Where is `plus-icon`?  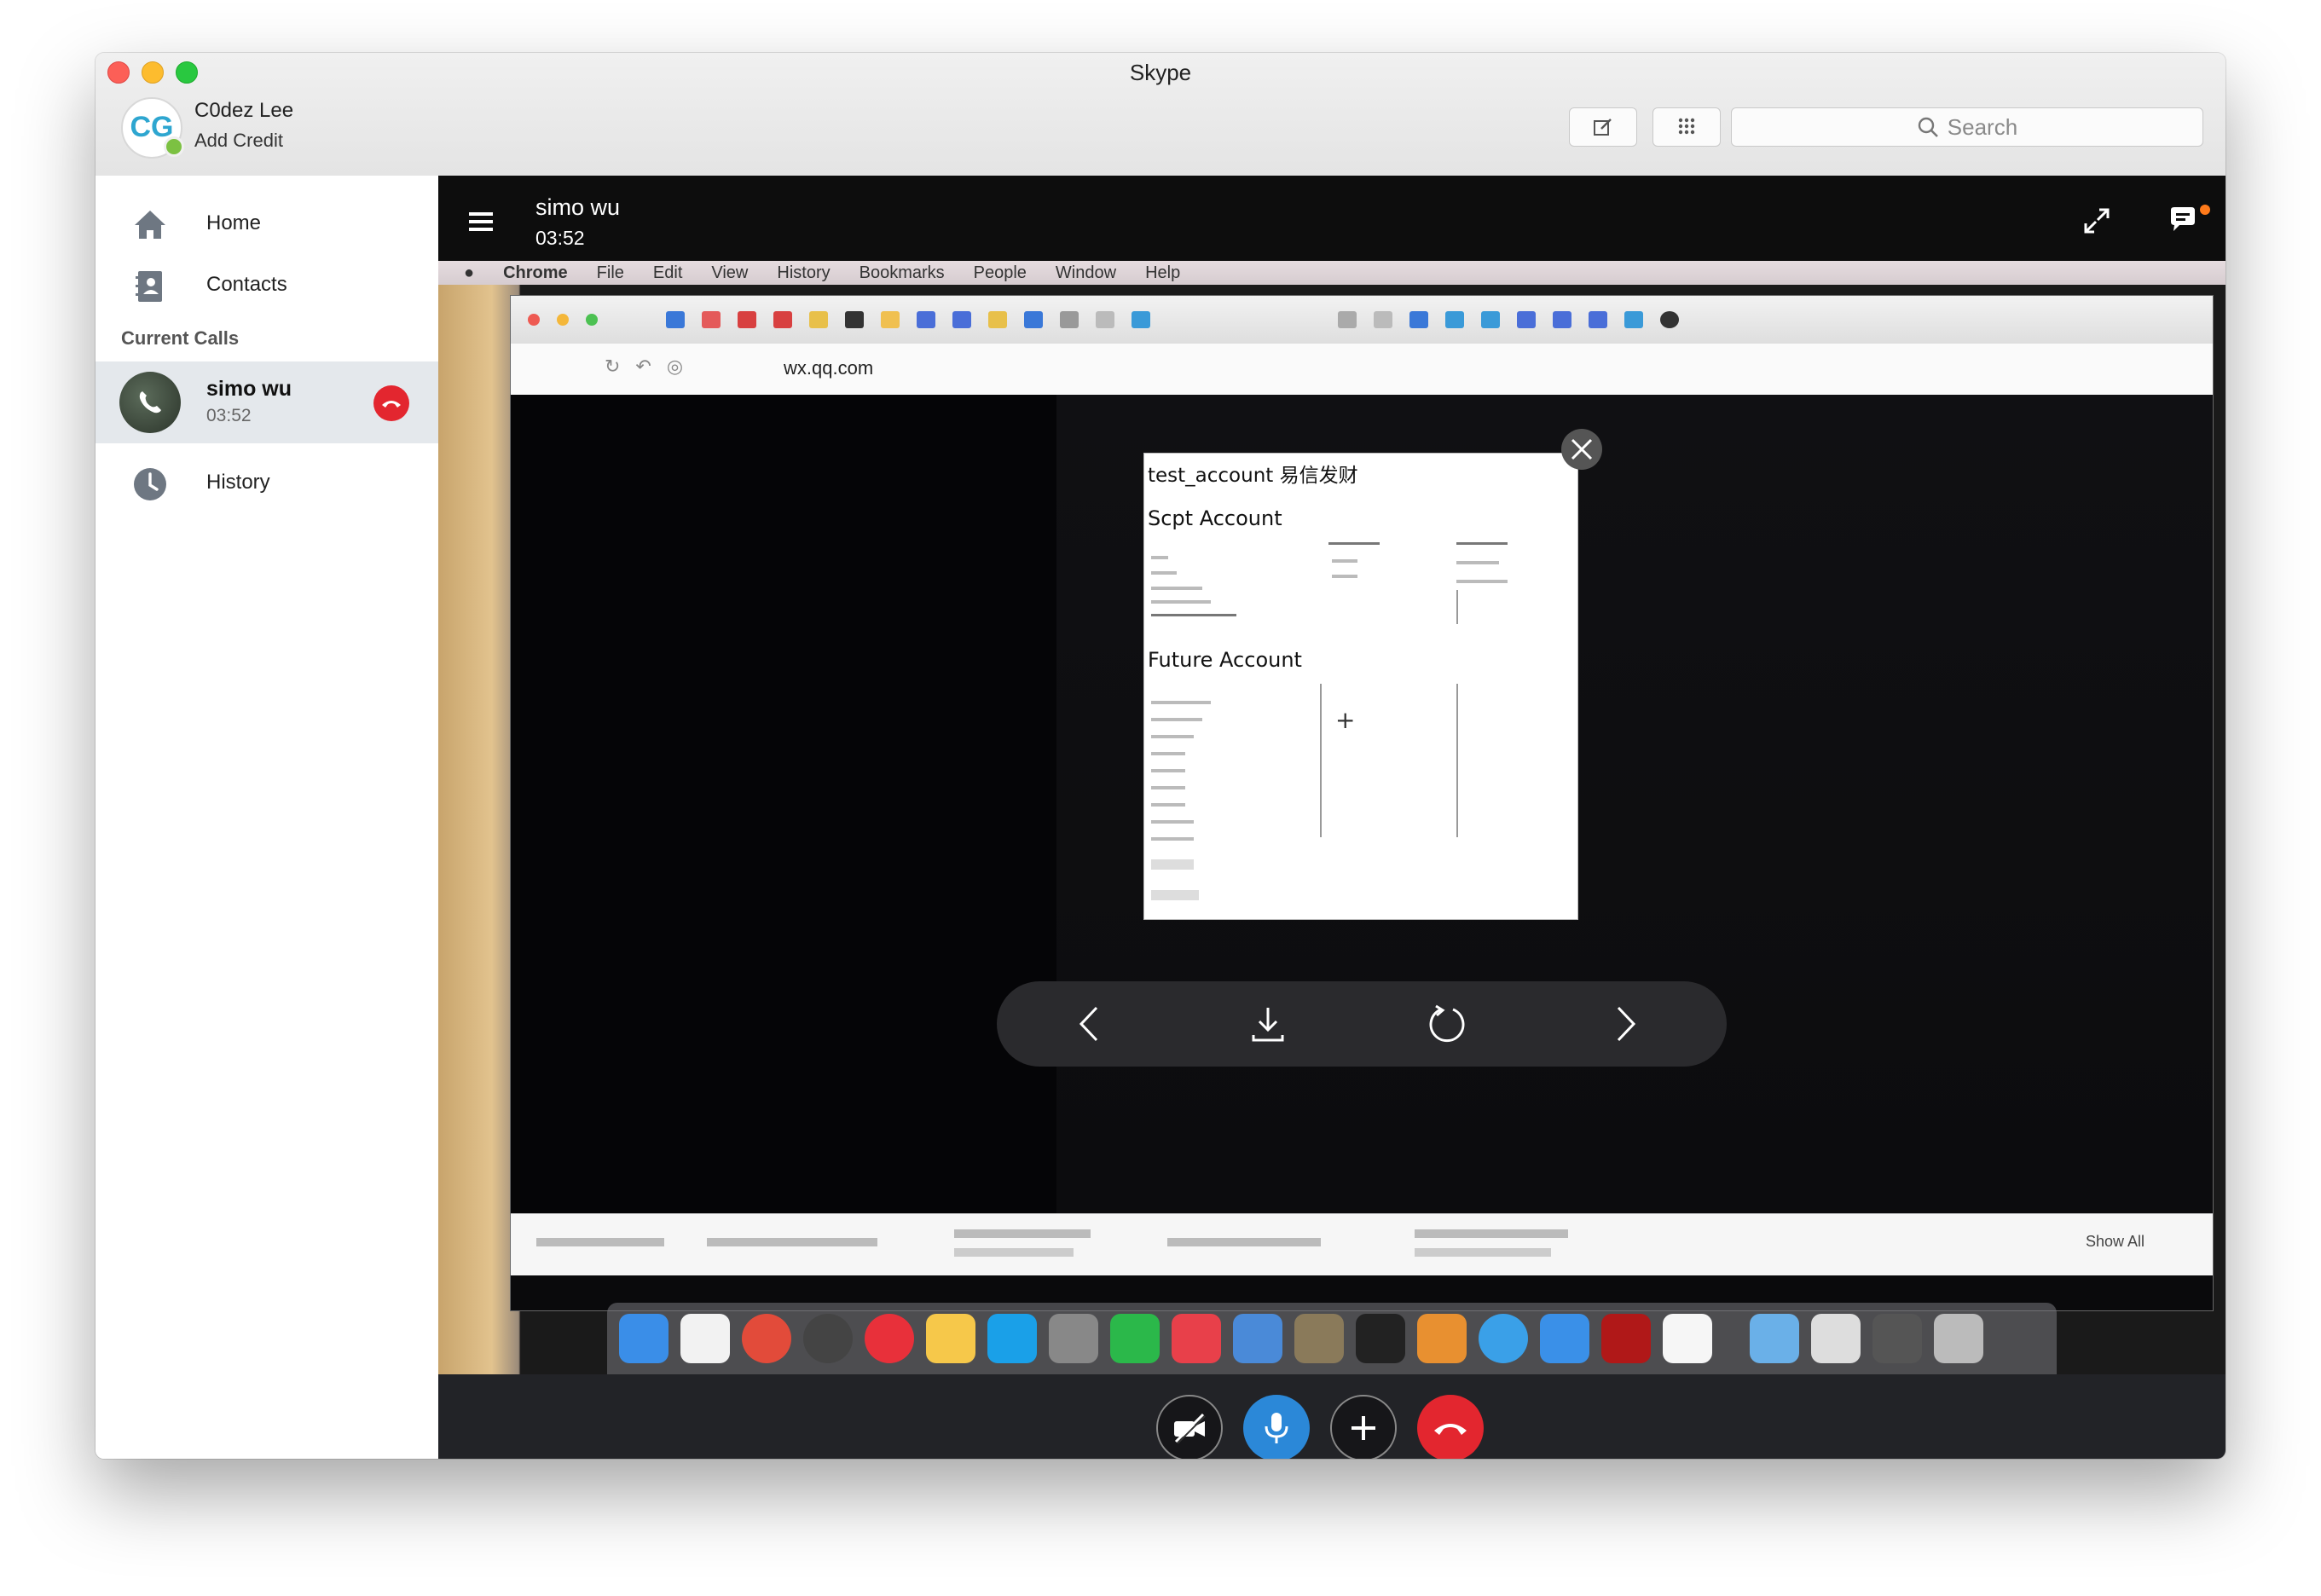 plus-icon is located at coordinates (1363, 1428).